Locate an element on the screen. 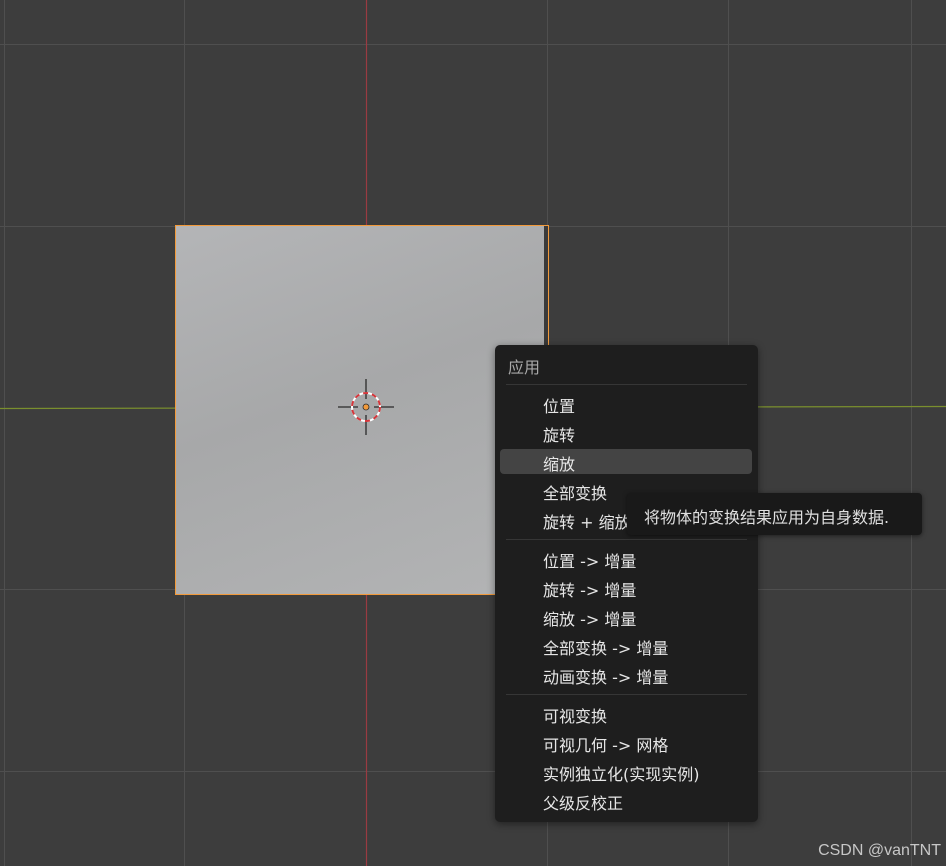 This screenshot has width=946, height=866. menu-item-label: 位置 is located at coordinates (559, 406).